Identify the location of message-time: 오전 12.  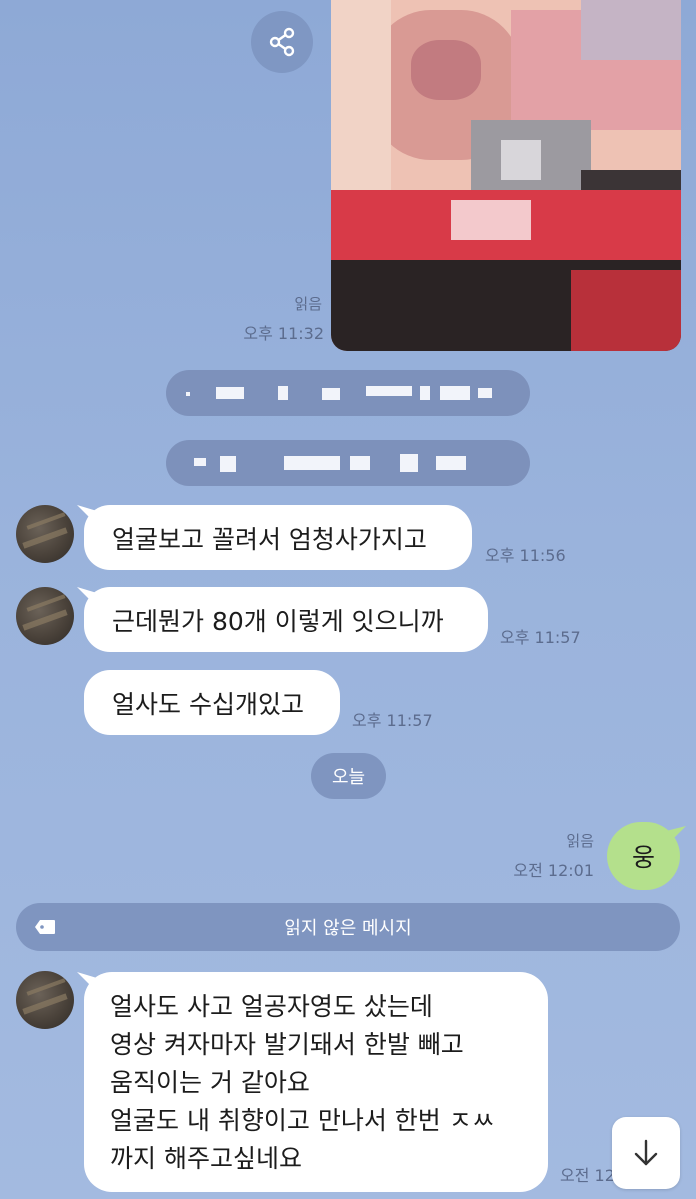
(587, 1175).